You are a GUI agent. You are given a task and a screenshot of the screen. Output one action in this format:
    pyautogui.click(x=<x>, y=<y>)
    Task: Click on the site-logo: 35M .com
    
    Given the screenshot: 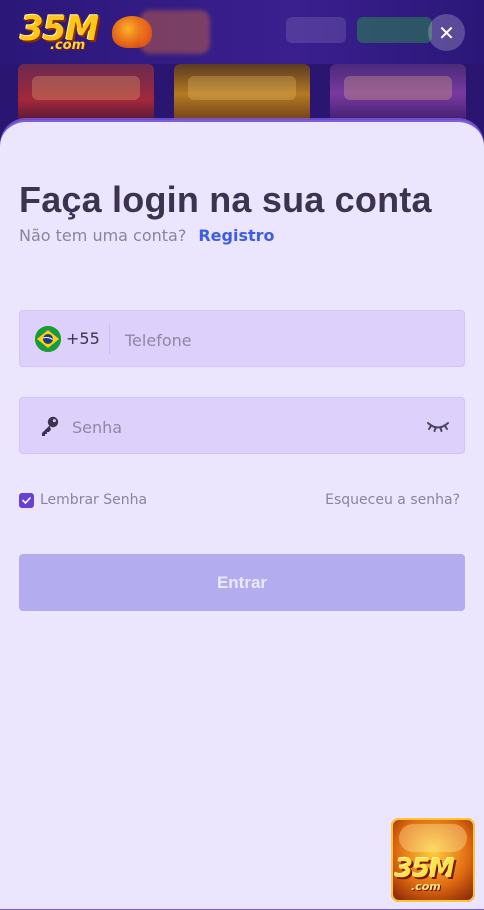 What is the action you would take?
    pyautogui.click(x=86, y=32)
    